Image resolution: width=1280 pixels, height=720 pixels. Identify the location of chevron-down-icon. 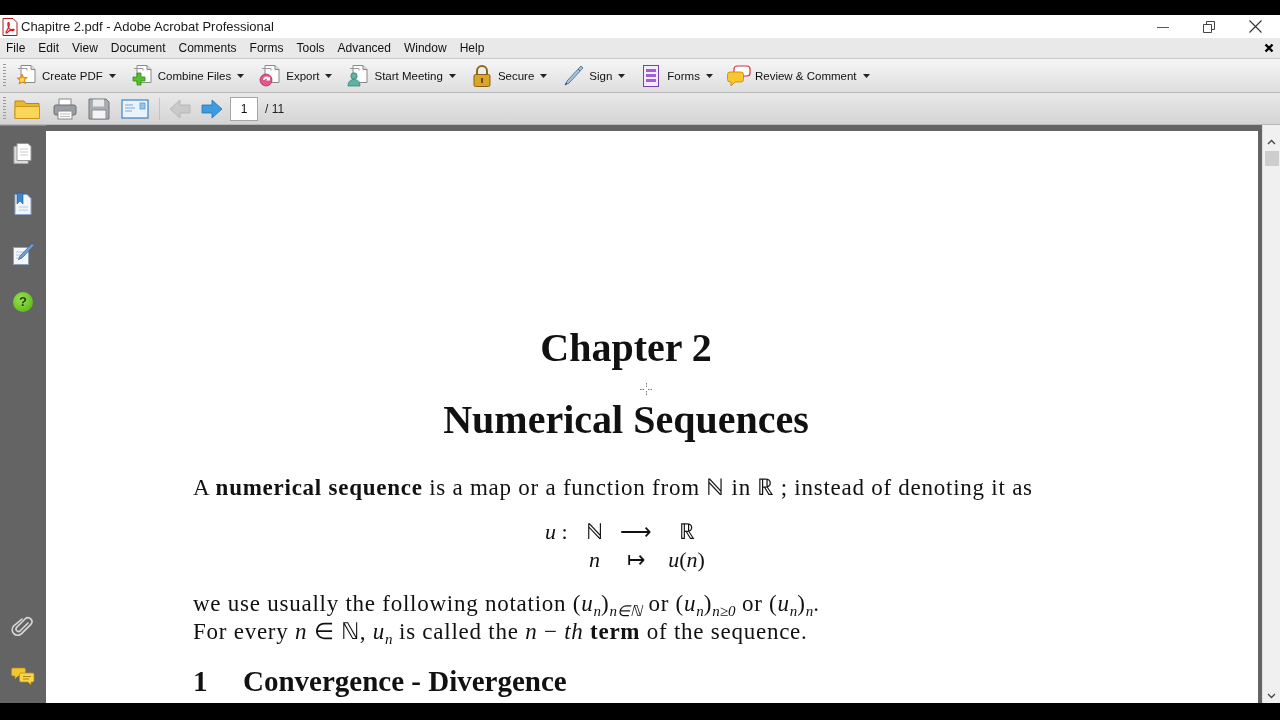
(1271, 696).